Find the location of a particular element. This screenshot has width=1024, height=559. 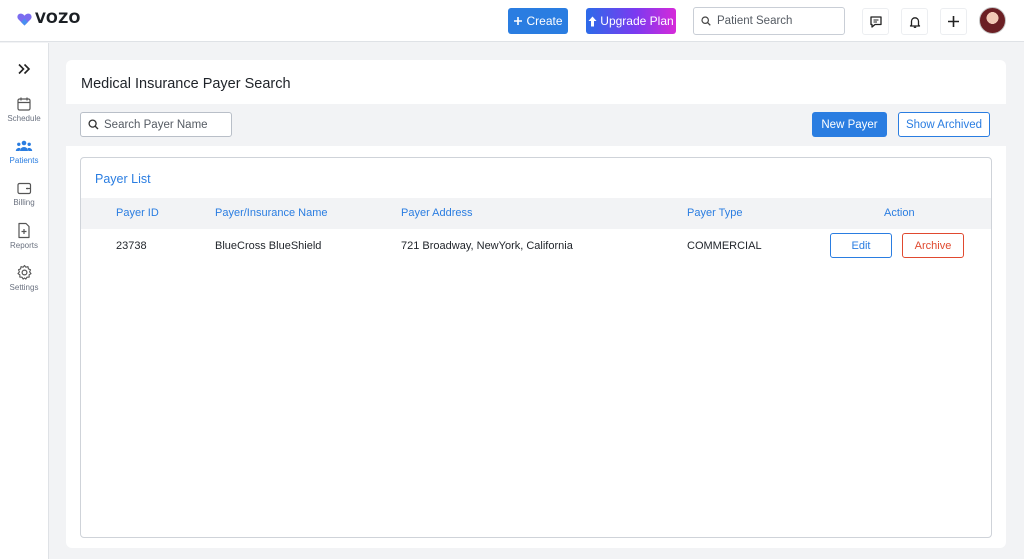

patient-search-input is located at coordinates (777, 21).